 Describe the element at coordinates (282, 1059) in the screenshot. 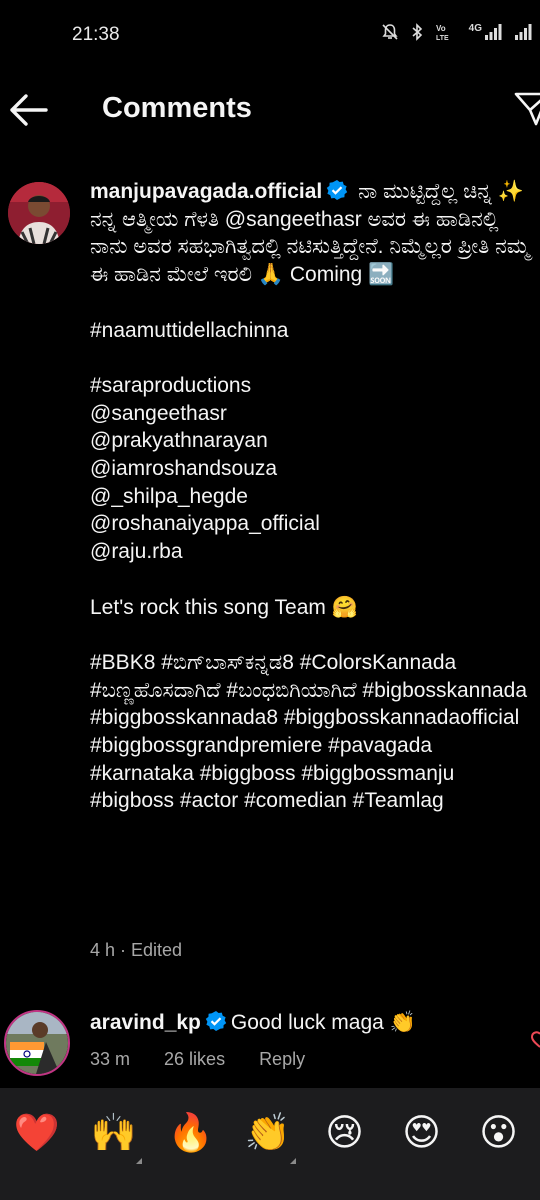

I see `reply-button: Reply` at that location.